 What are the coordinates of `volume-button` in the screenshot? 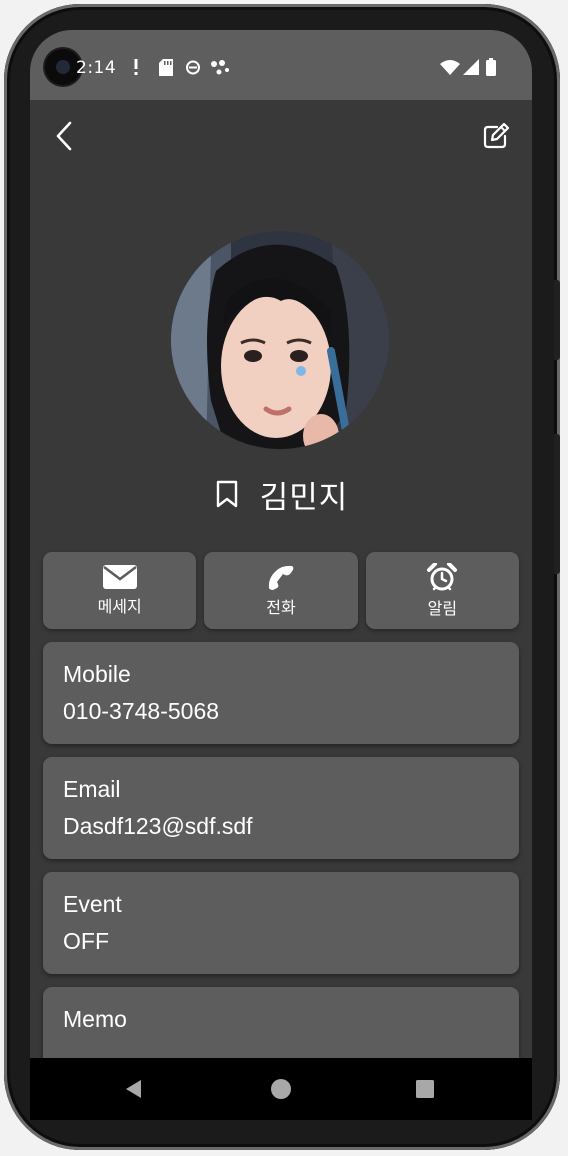 It's located at (557, 320).